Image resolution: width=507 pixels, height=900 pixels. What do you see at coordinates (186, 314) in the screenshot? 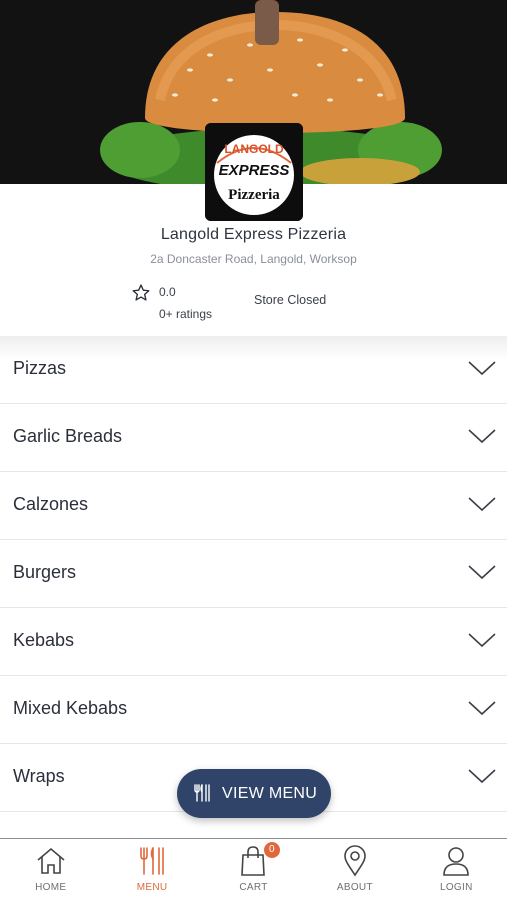
I see `ratings-count: 0+ ratings` at bounding box center [186, 314].